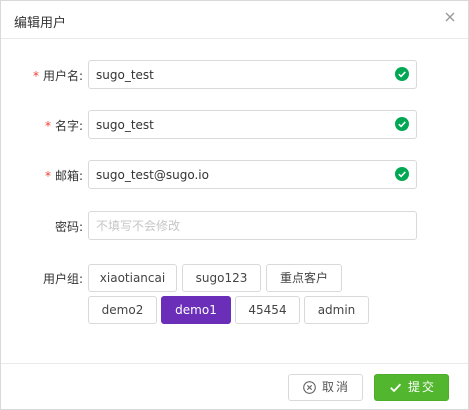 This screenshot has height=410, width=469. Describe the element at coordinates (252, 174) in the screenshot. I see `email-input` at that location.